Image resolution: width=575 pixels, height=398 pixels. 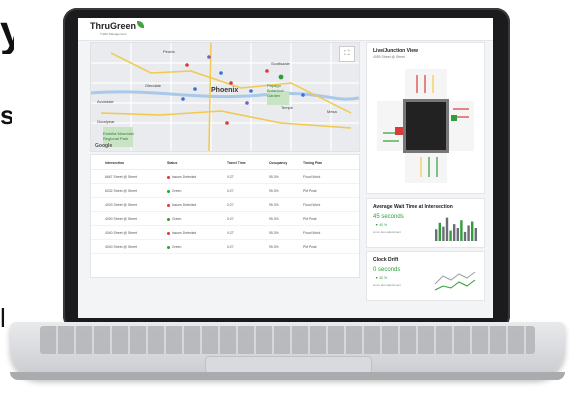 What do you see at coordinates (225, 90) in the screenshot?
I see `map-label-phoenix: Phoenix` at bounding box center [225, 90].